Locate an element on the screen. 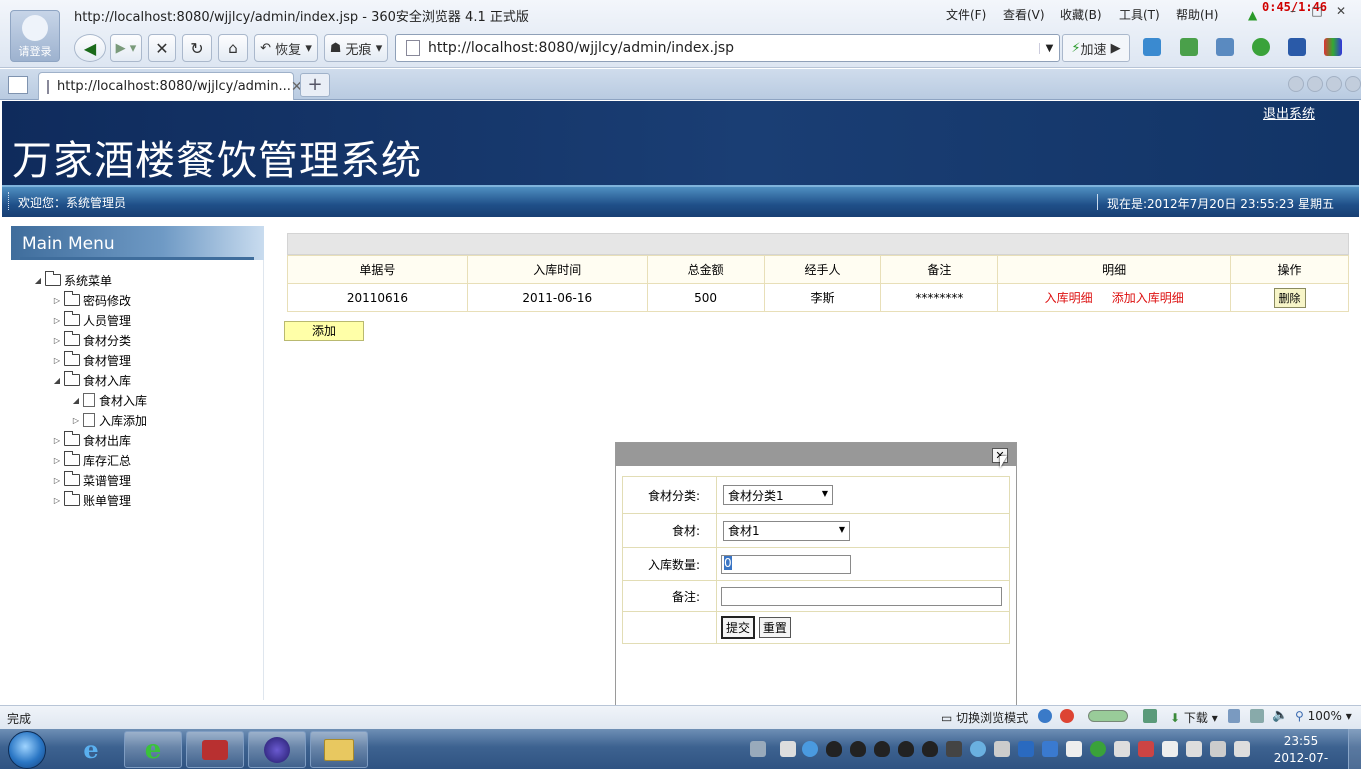  ie-mode-icon is located at coordinates (1045, 716).